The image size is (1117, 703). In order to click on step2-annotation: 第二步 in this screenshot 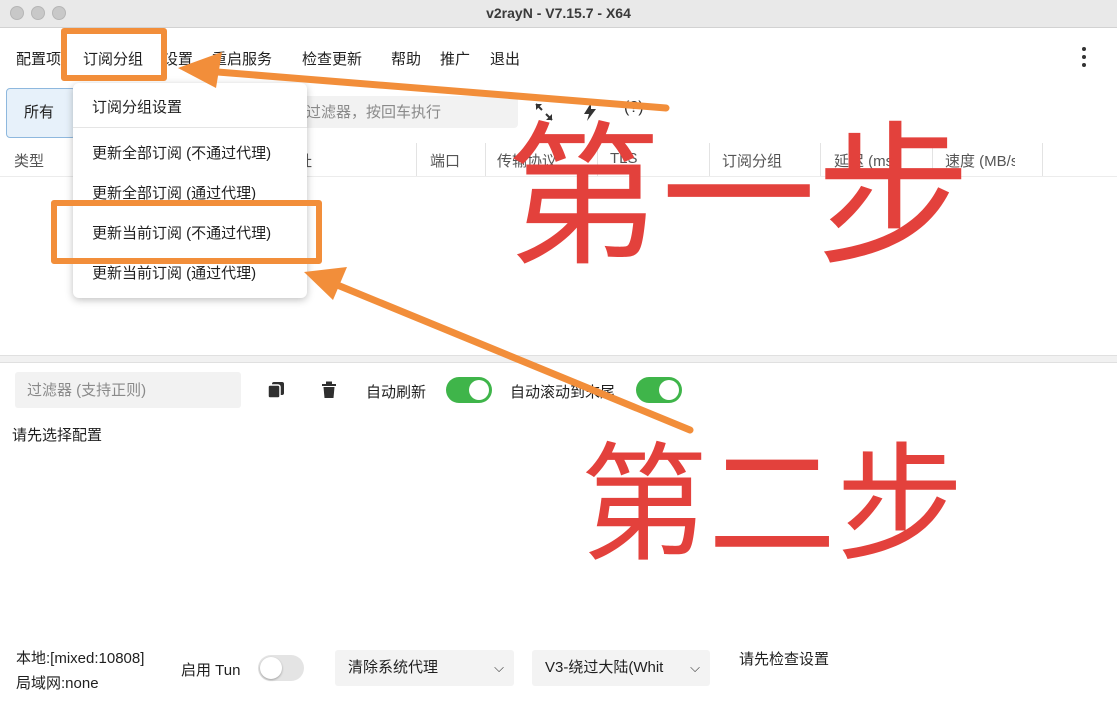, I will do `click(772, 505)`.